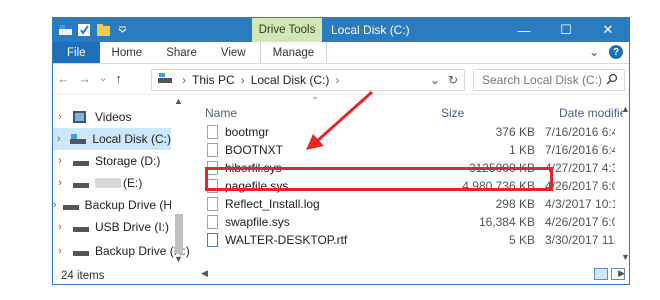  Describe the element at coordinates (133, 183) in the screenshot. I see `nav-item-label: (E:)` at that location.